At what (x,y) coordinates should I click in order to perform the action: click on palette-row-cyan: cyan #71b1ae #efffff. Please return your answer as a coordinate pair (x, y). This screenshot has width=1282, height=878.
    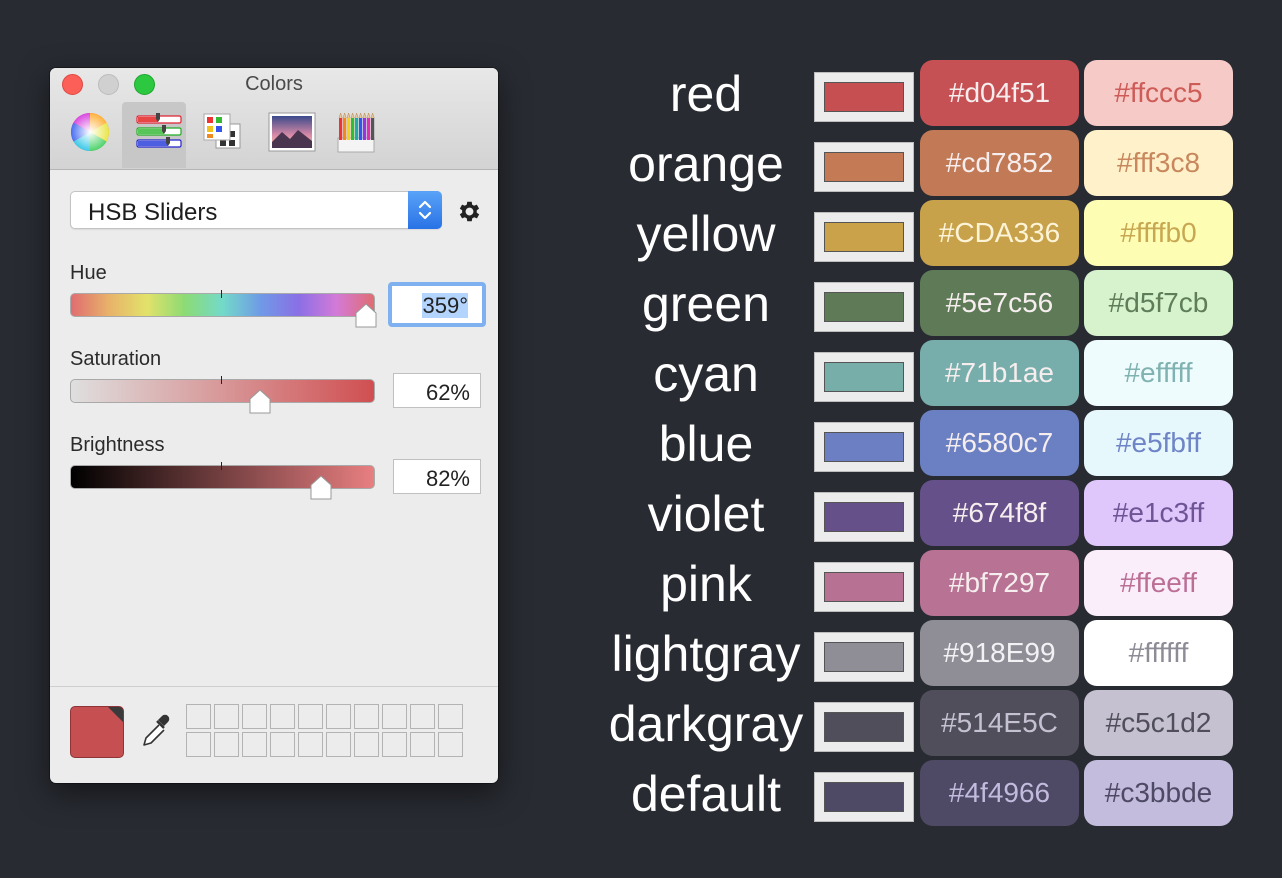
    Looking at the image, I should click on (920, 373).